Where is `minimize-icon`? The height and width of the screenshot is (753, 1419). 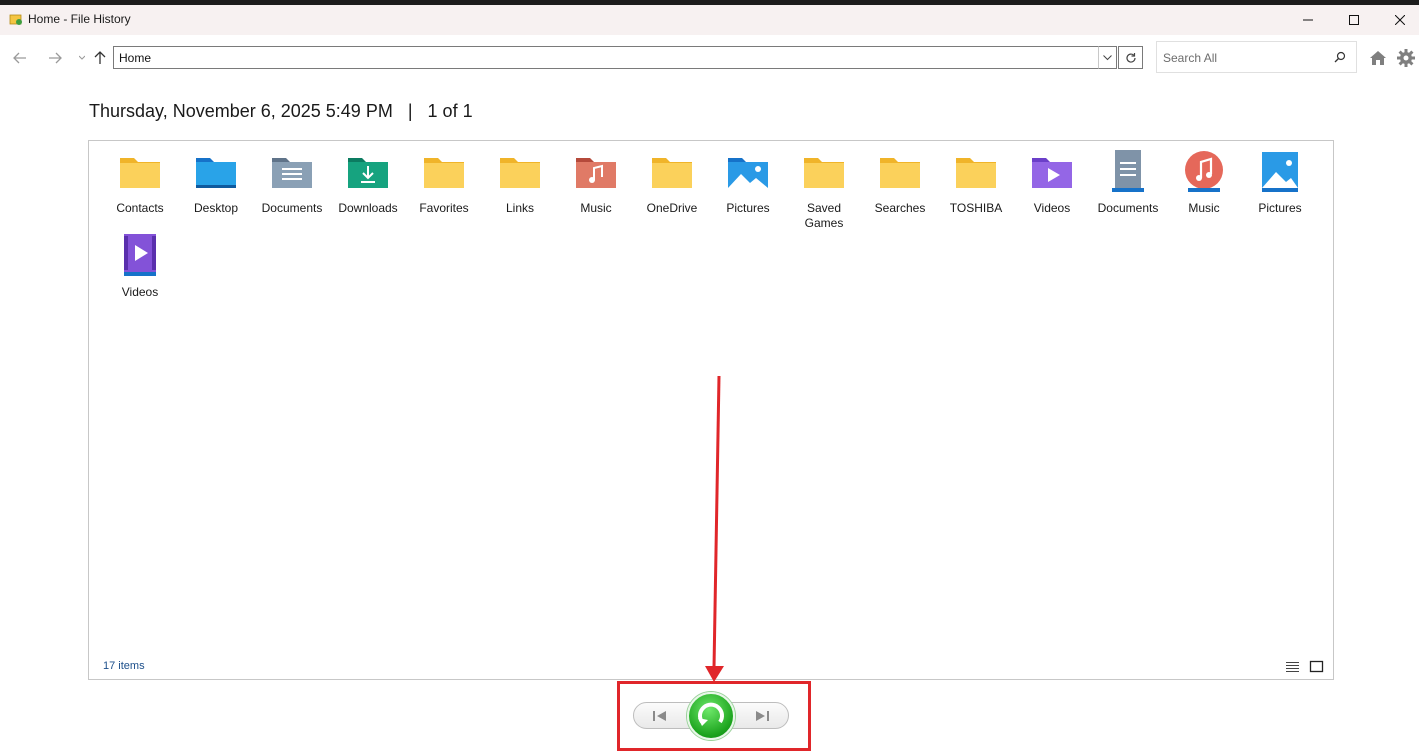 minimize-icon is located at coordinates (1308, 20).